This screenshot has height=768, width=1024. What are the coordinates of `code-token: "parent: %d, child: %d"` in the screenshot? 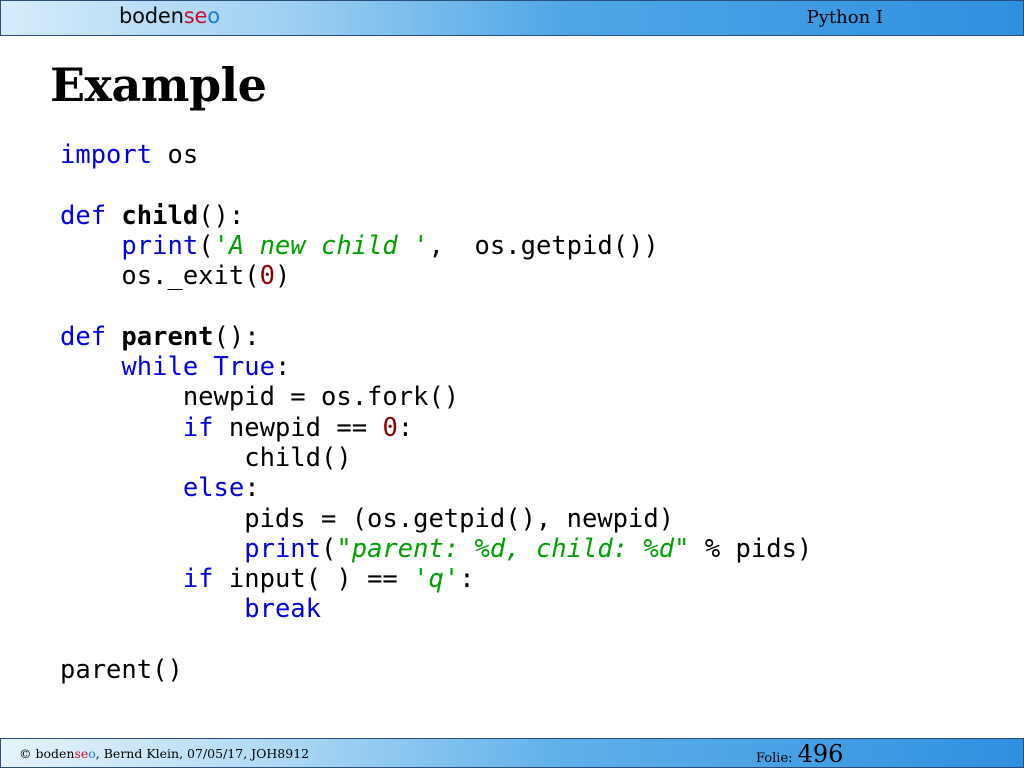 It's located at (513, 548).